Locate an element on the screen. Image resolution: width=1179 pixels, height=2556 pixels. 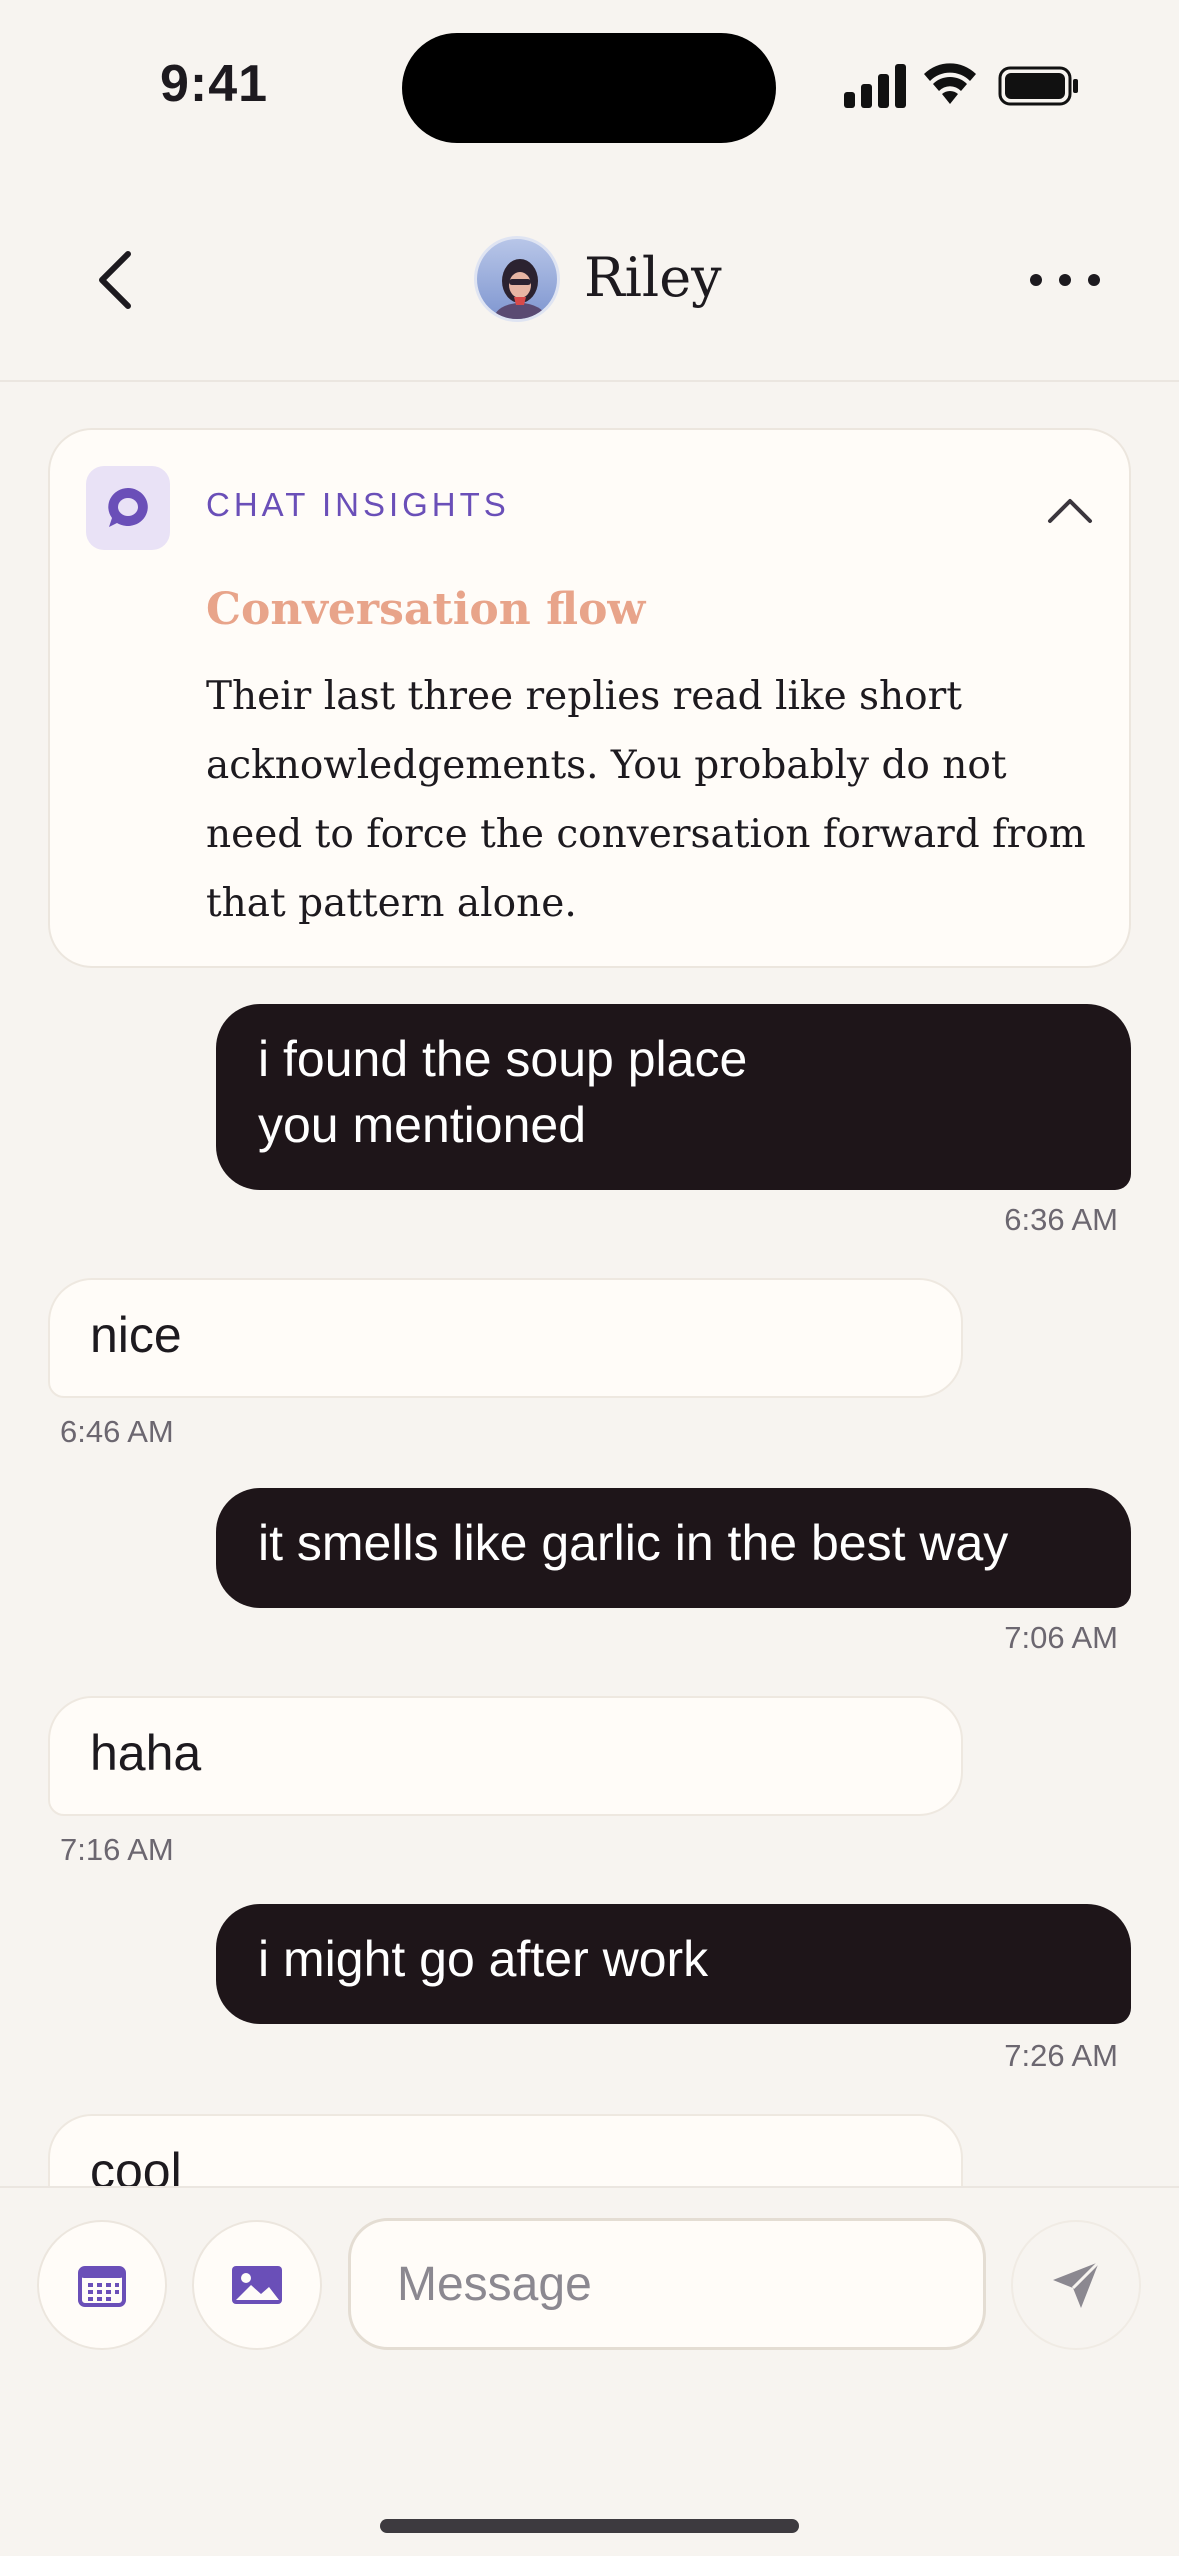
send-button is located at coordinates (1076, 2285).